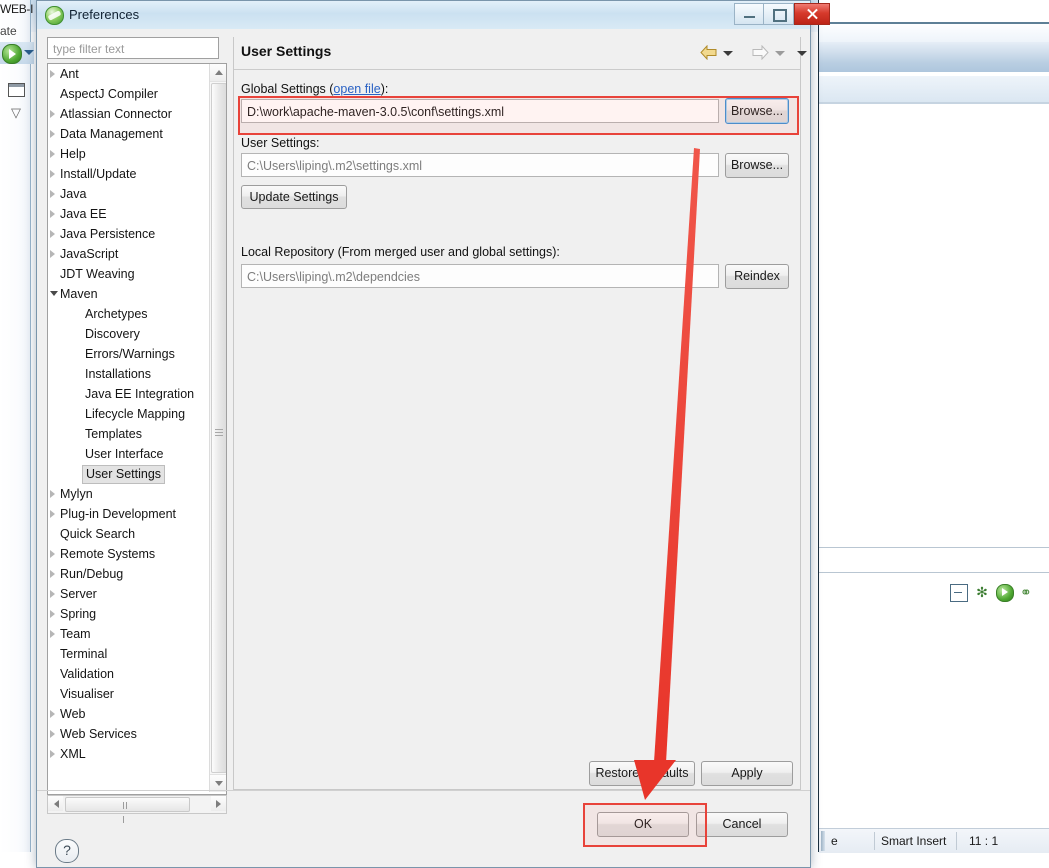 This screenshot has width=1049, height=868. Describe the element at coordinates (129, 614) in the screenshot. I see `tree-item-spring: Spring` at that location.